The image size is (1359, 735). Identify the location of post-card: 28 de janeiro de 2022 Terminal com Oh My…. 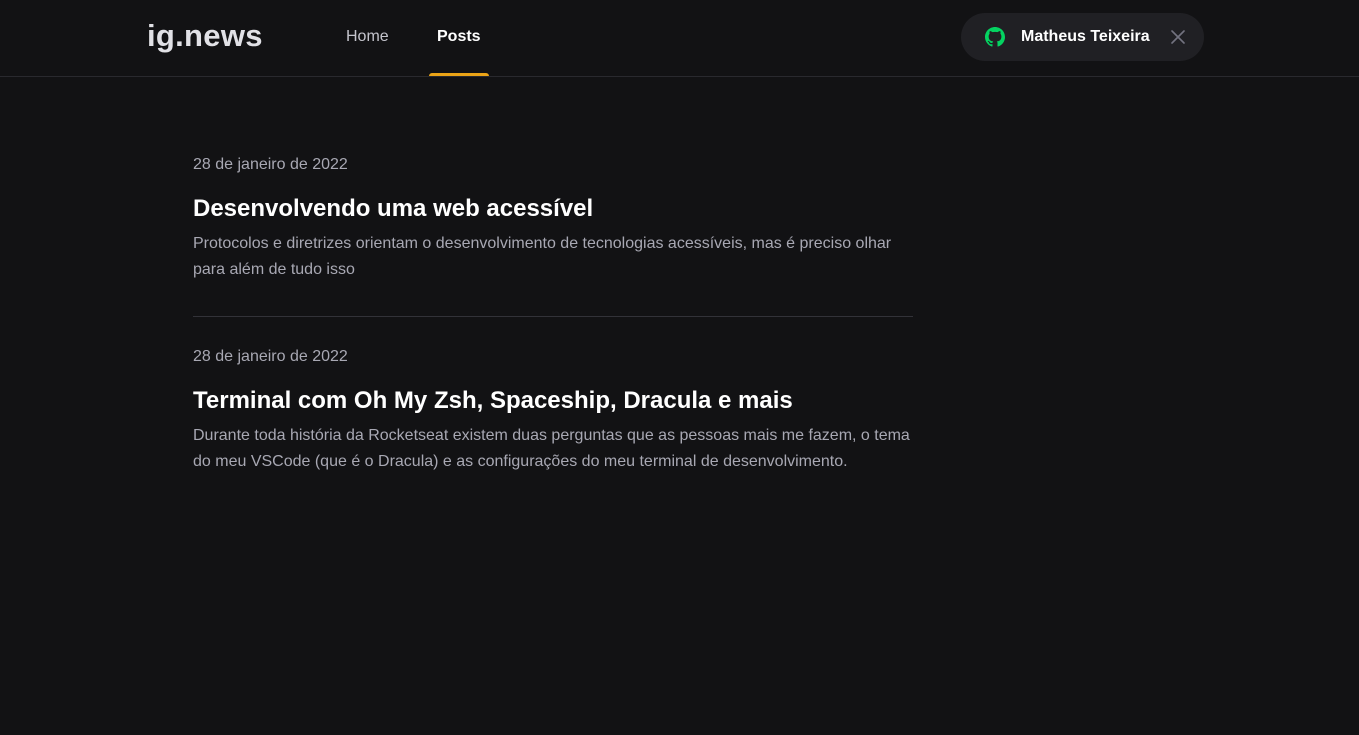
(553, 411).